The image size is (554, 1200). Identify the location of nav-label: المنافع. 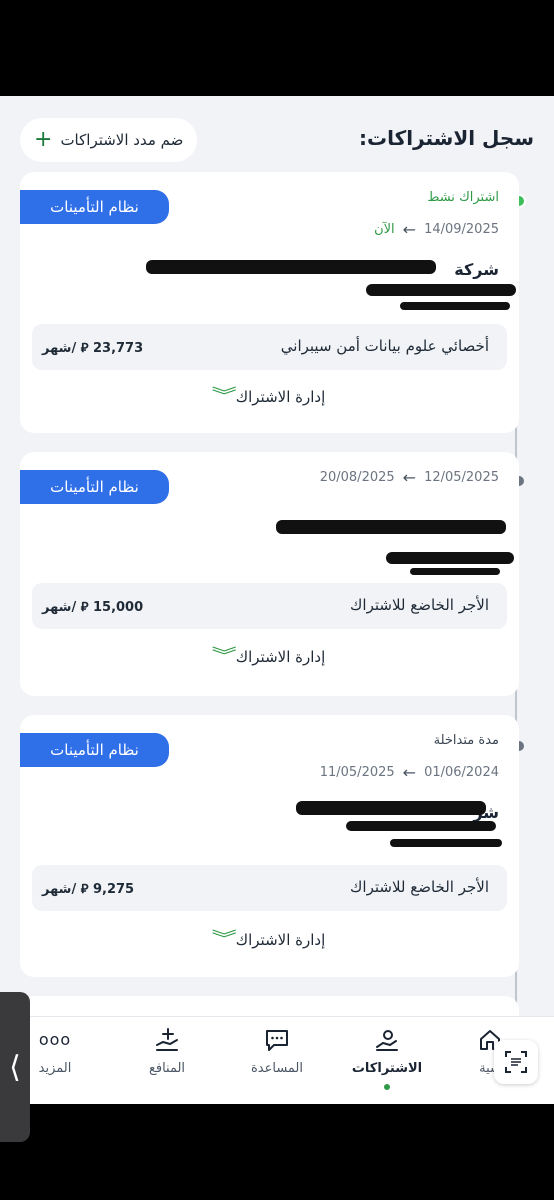
(167, 1068).